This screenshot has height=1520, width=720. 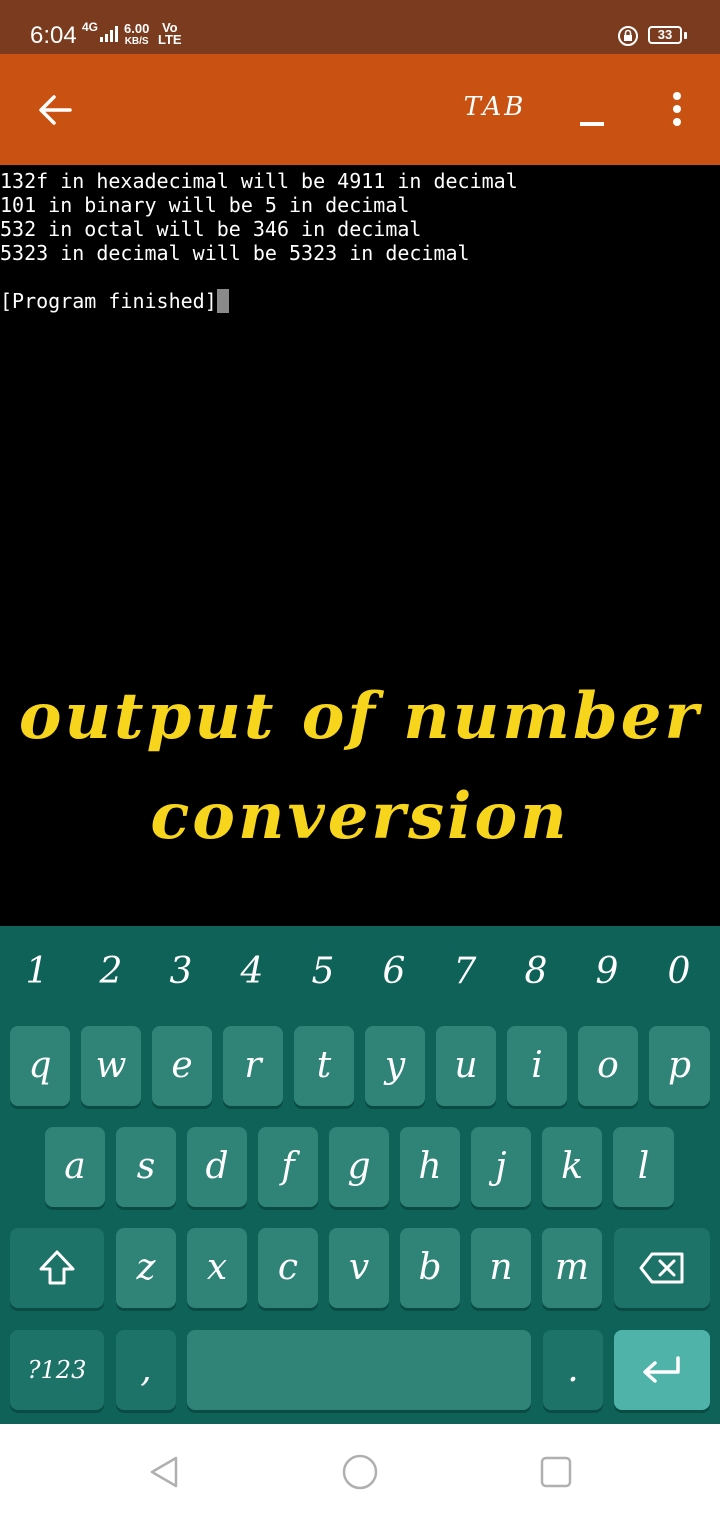 I want to click on symbols-key: ?123, so click(x=57, y=1370).